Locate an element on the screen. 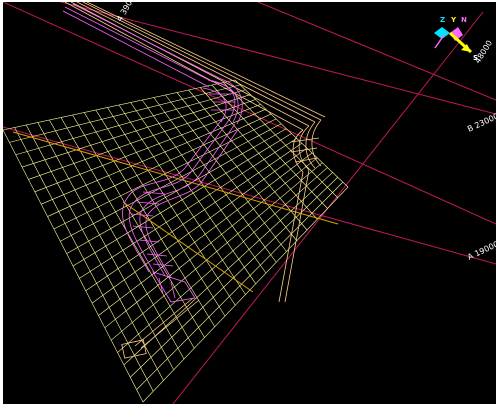  lower-duct is located at coordinates (160, 328).